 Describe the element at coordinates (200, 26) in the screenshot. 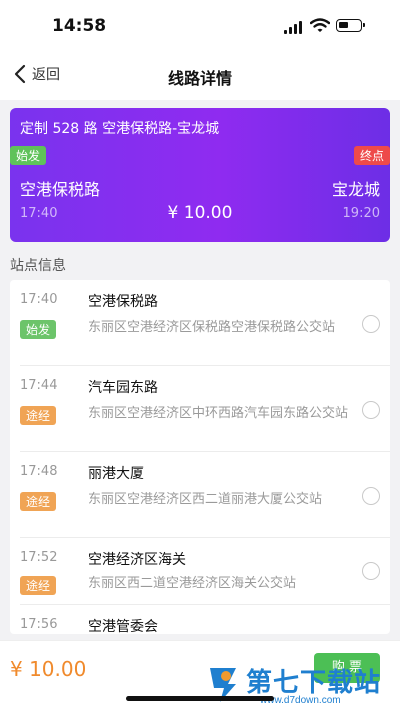

I see `status-bar: 14:58` at that location.